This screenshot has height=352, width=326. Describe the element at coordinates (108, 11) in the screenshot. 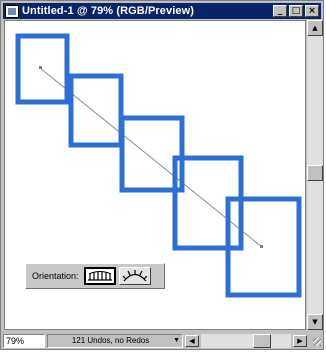

I see `window-title: Untitled-1 @ 79% (RGB/Preview)` at that location.